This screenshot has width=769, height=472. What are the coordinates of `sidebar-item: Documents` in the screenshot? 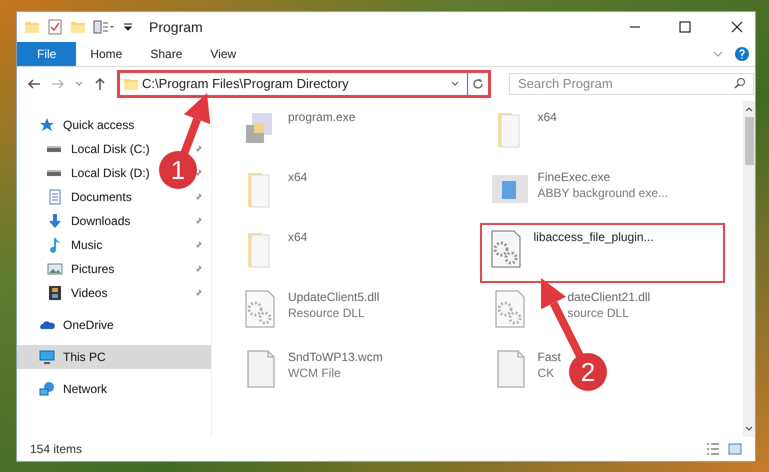 It's located at (101, 197).